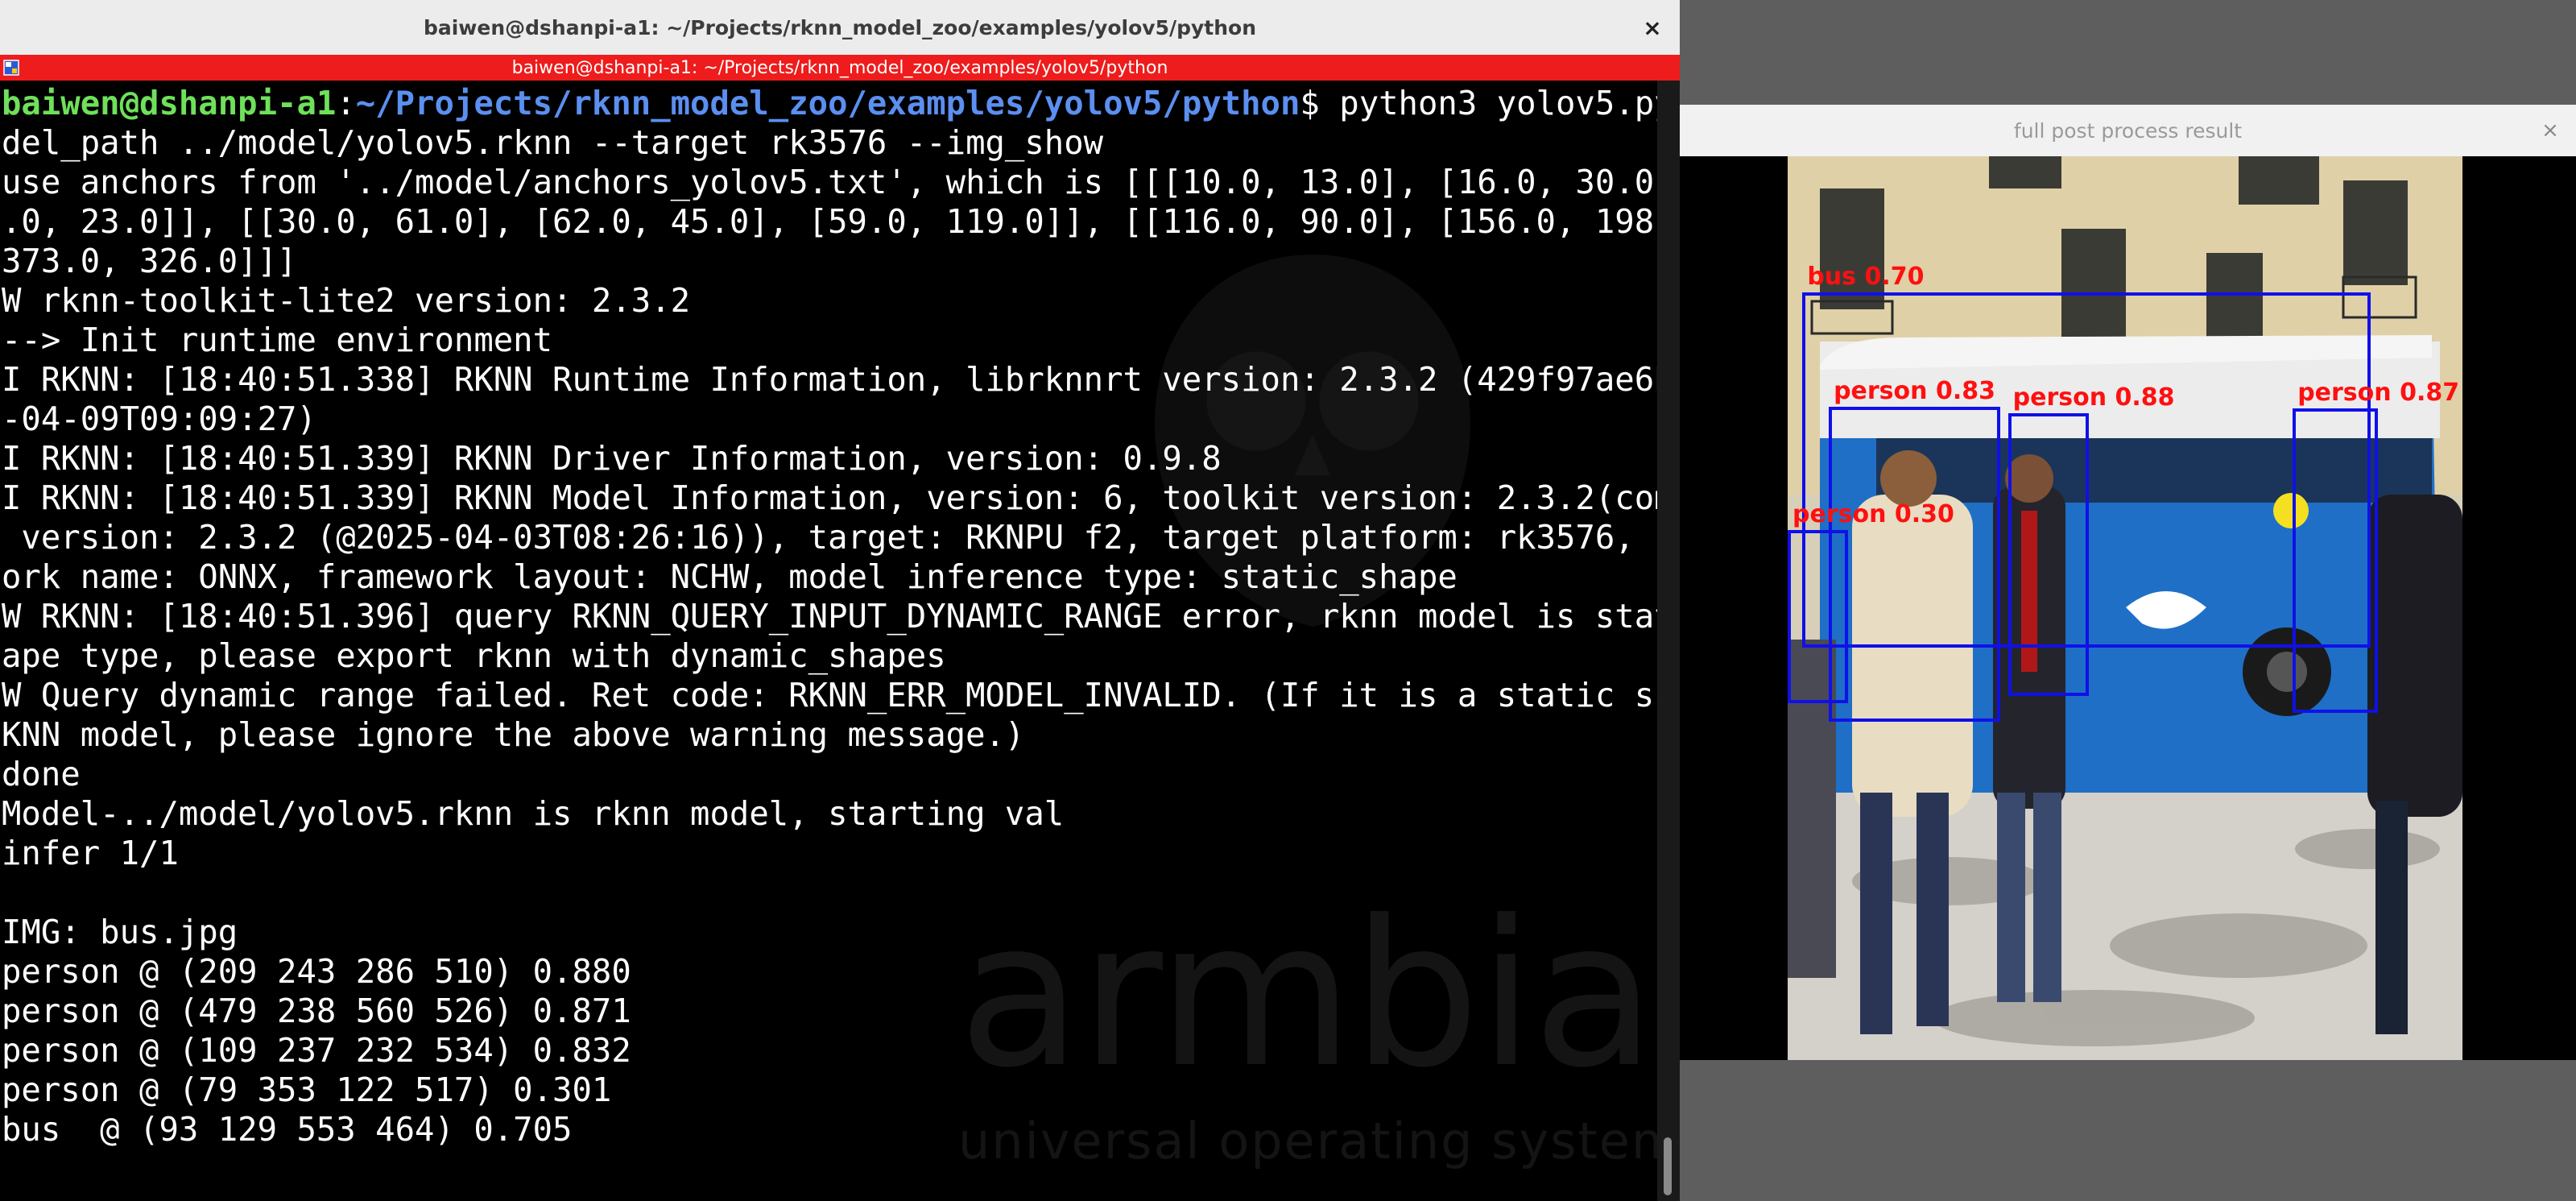  What do you see at coordinates (317, 1050) in the screenshot?
I see `terminal-line: person @ (109 237 232 534) 0.832` at bounding box center [317, 1050].